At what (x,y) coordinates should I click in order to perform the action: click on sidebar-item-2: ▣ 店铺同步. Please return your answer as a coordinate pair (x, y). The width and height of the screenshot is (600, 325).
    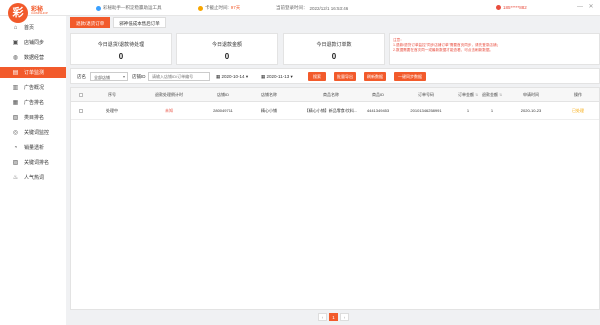
    Looking at the image, I should click on (33, 42).